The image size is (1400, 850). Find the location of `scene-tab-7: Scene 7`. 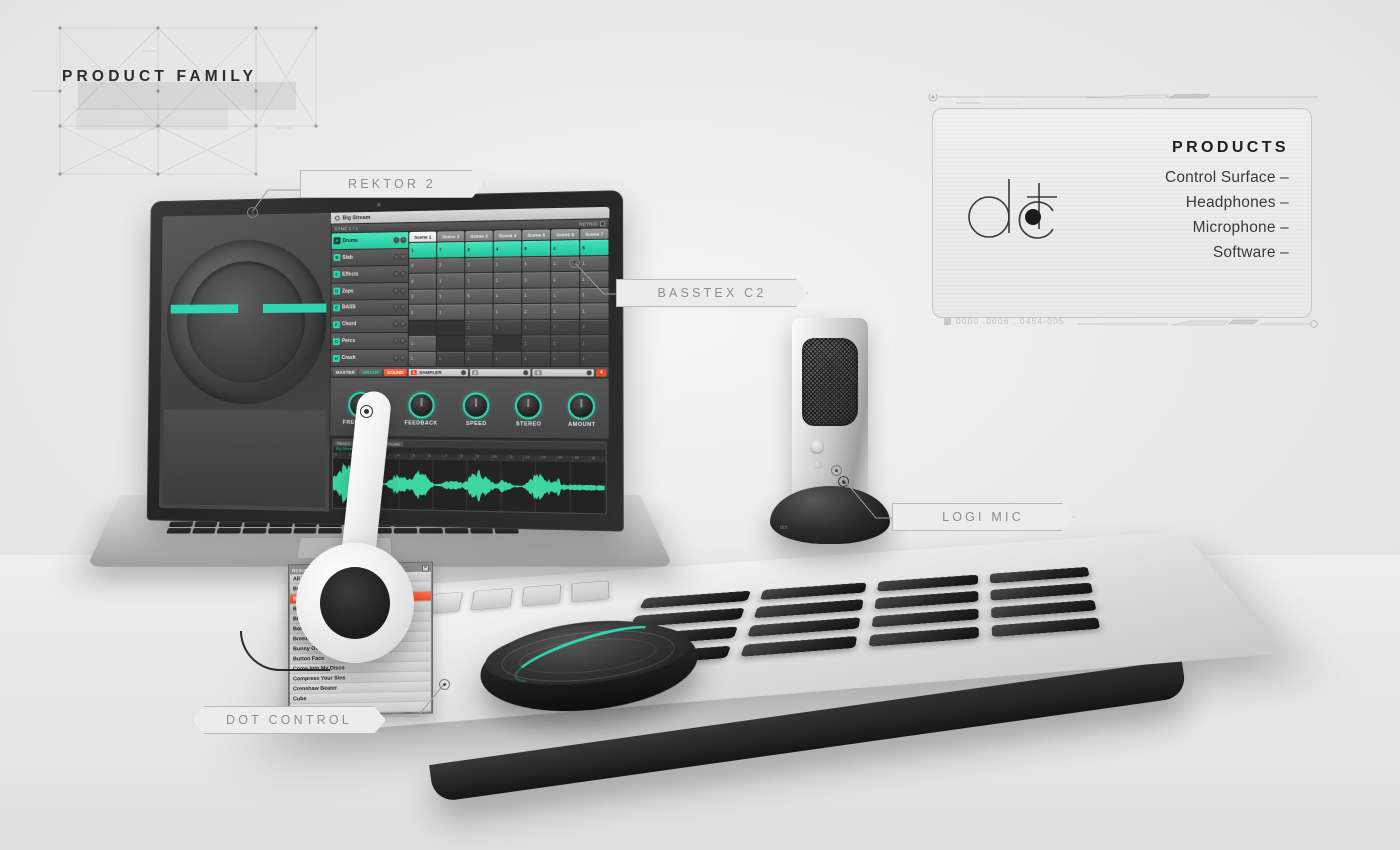

scene-tab-7: Scene 7 is located at coordinates (594, 234).